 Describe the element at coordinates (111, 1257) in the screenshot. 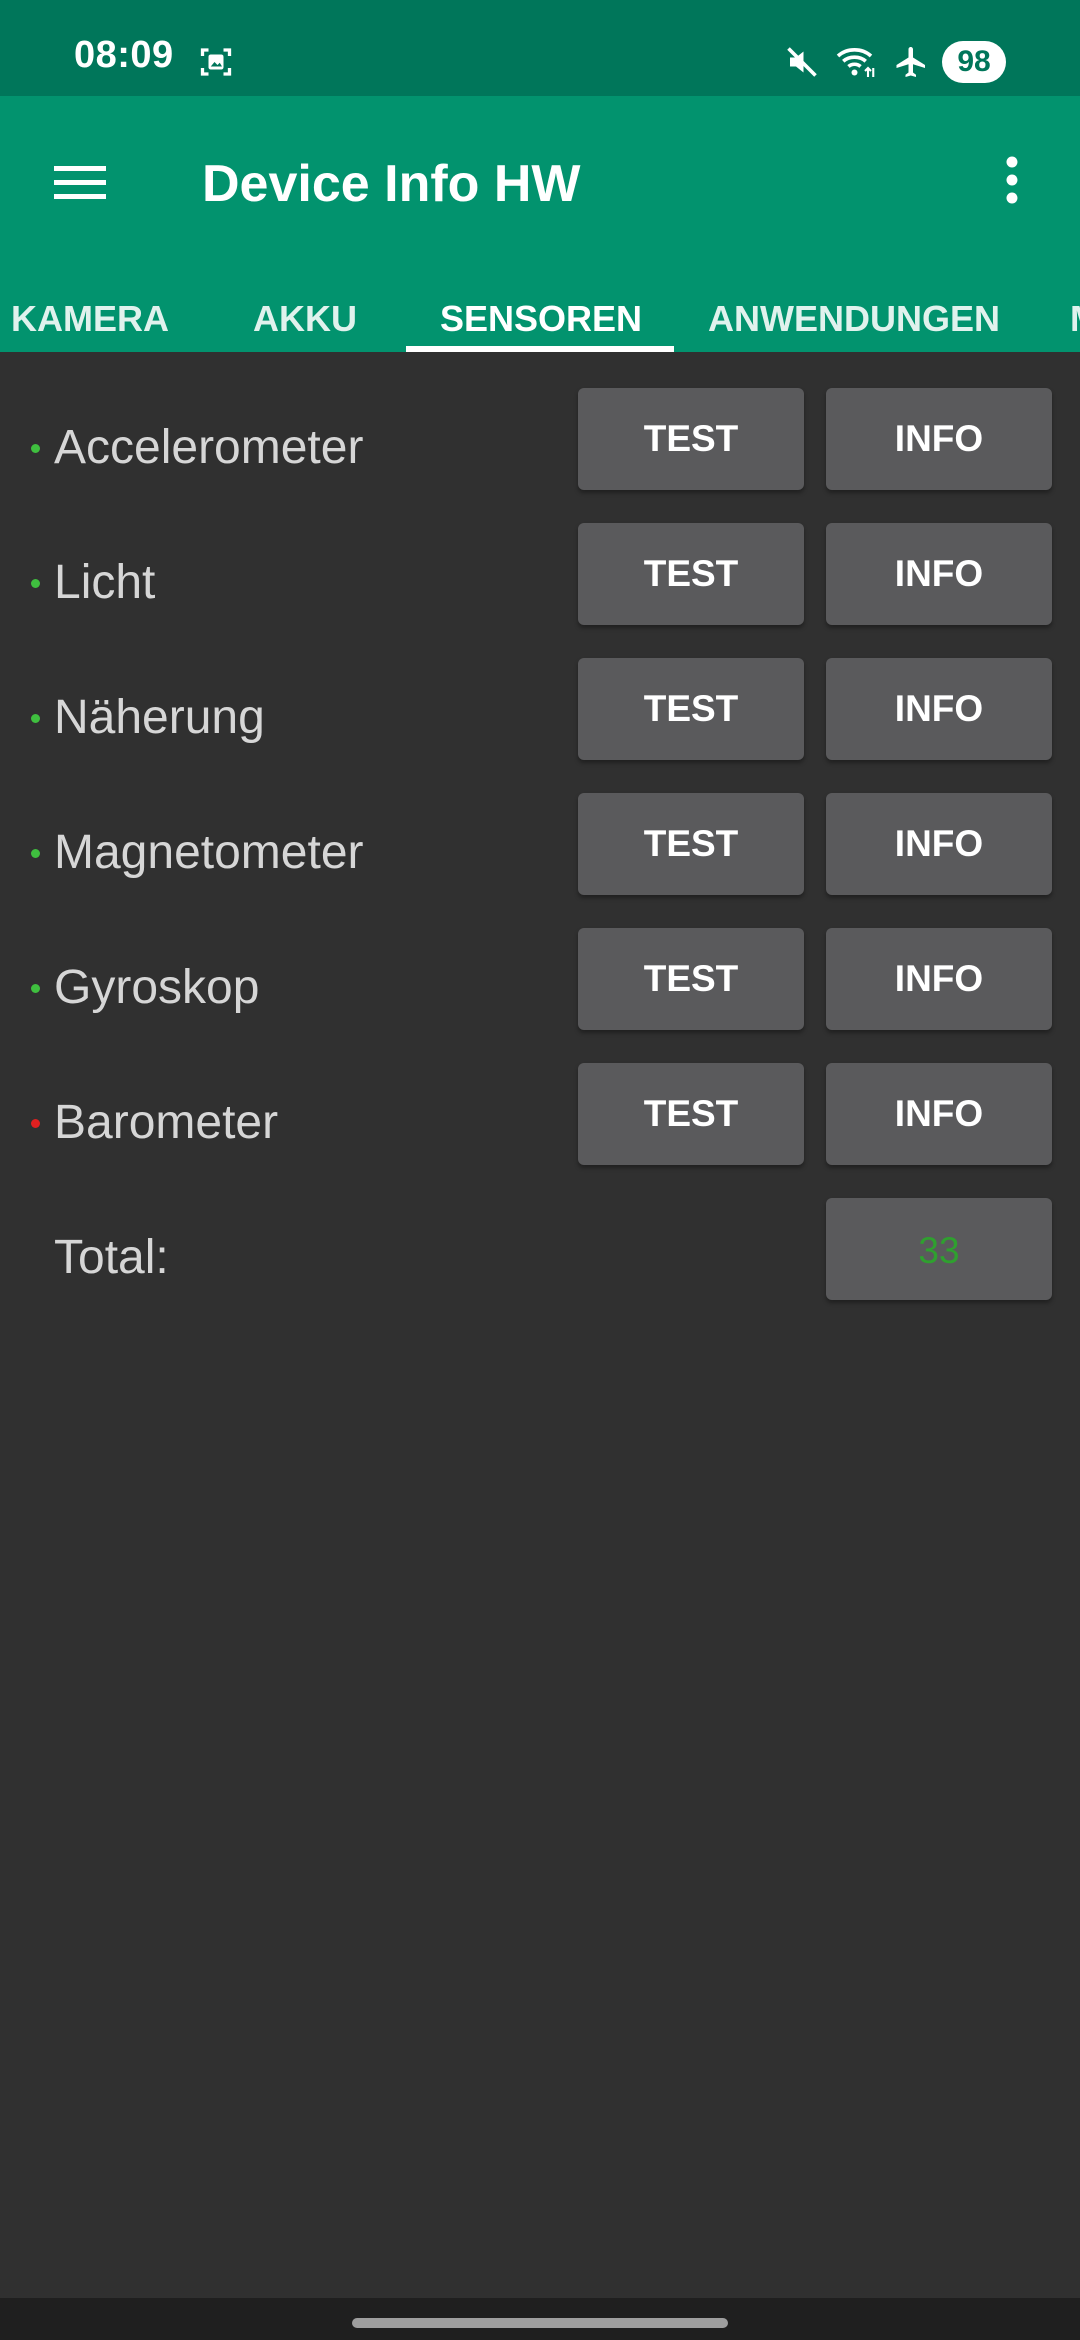

I see `total-label: Total:` at that location.